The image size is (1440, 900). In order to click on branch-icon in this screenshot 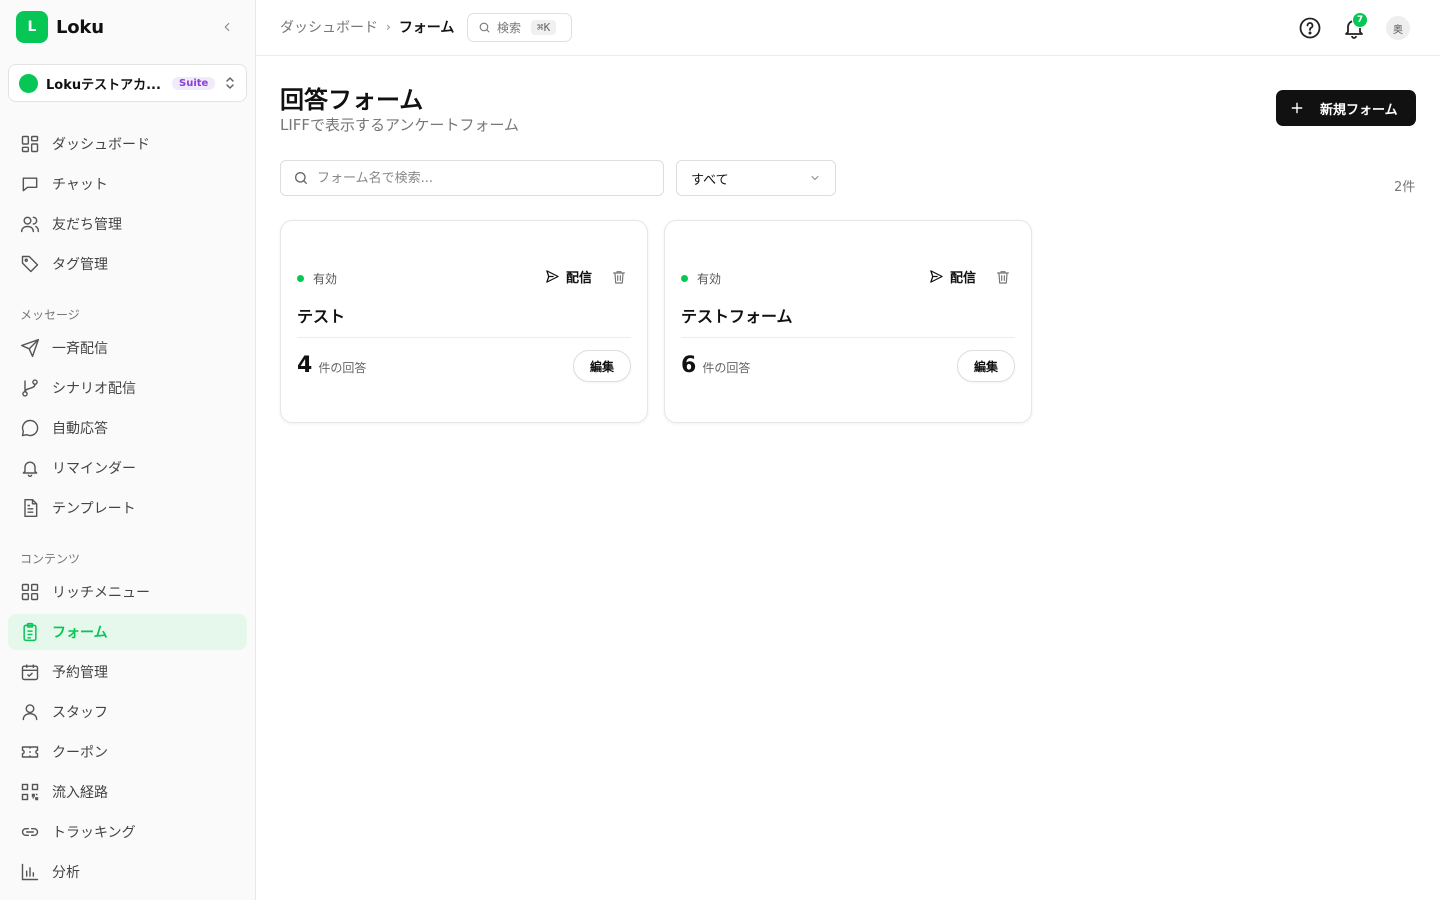, I will do `click(30, 388)`.